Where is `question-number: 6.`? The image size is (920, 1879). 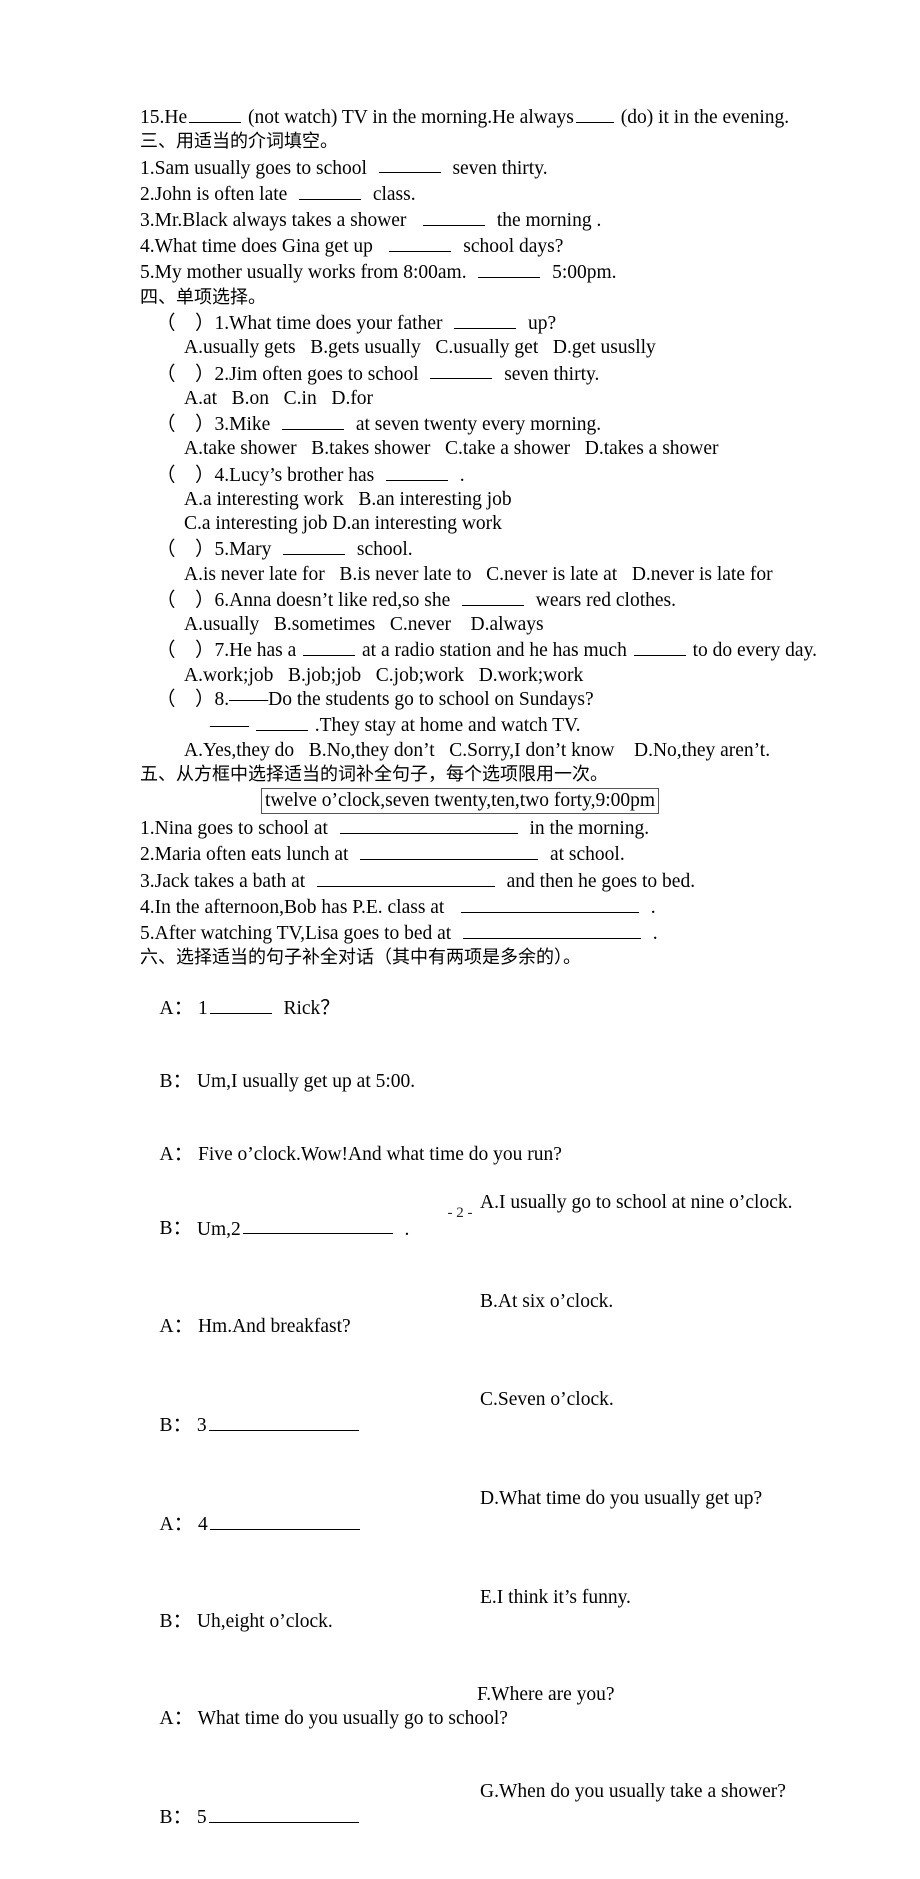
question-number: 6. is located at coordinates (222, 600).